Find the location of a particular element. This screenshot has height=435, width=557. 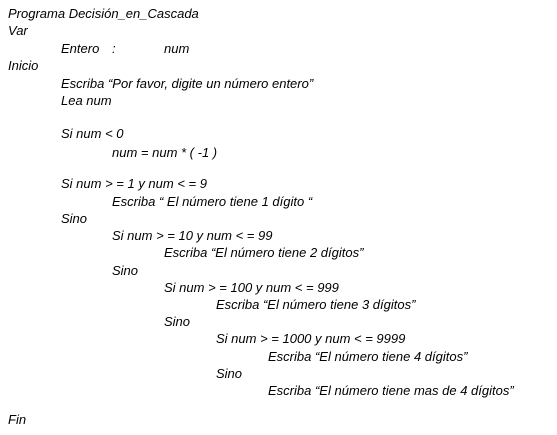

else-keyword-4: Sino is located at coordinates (229, 373).